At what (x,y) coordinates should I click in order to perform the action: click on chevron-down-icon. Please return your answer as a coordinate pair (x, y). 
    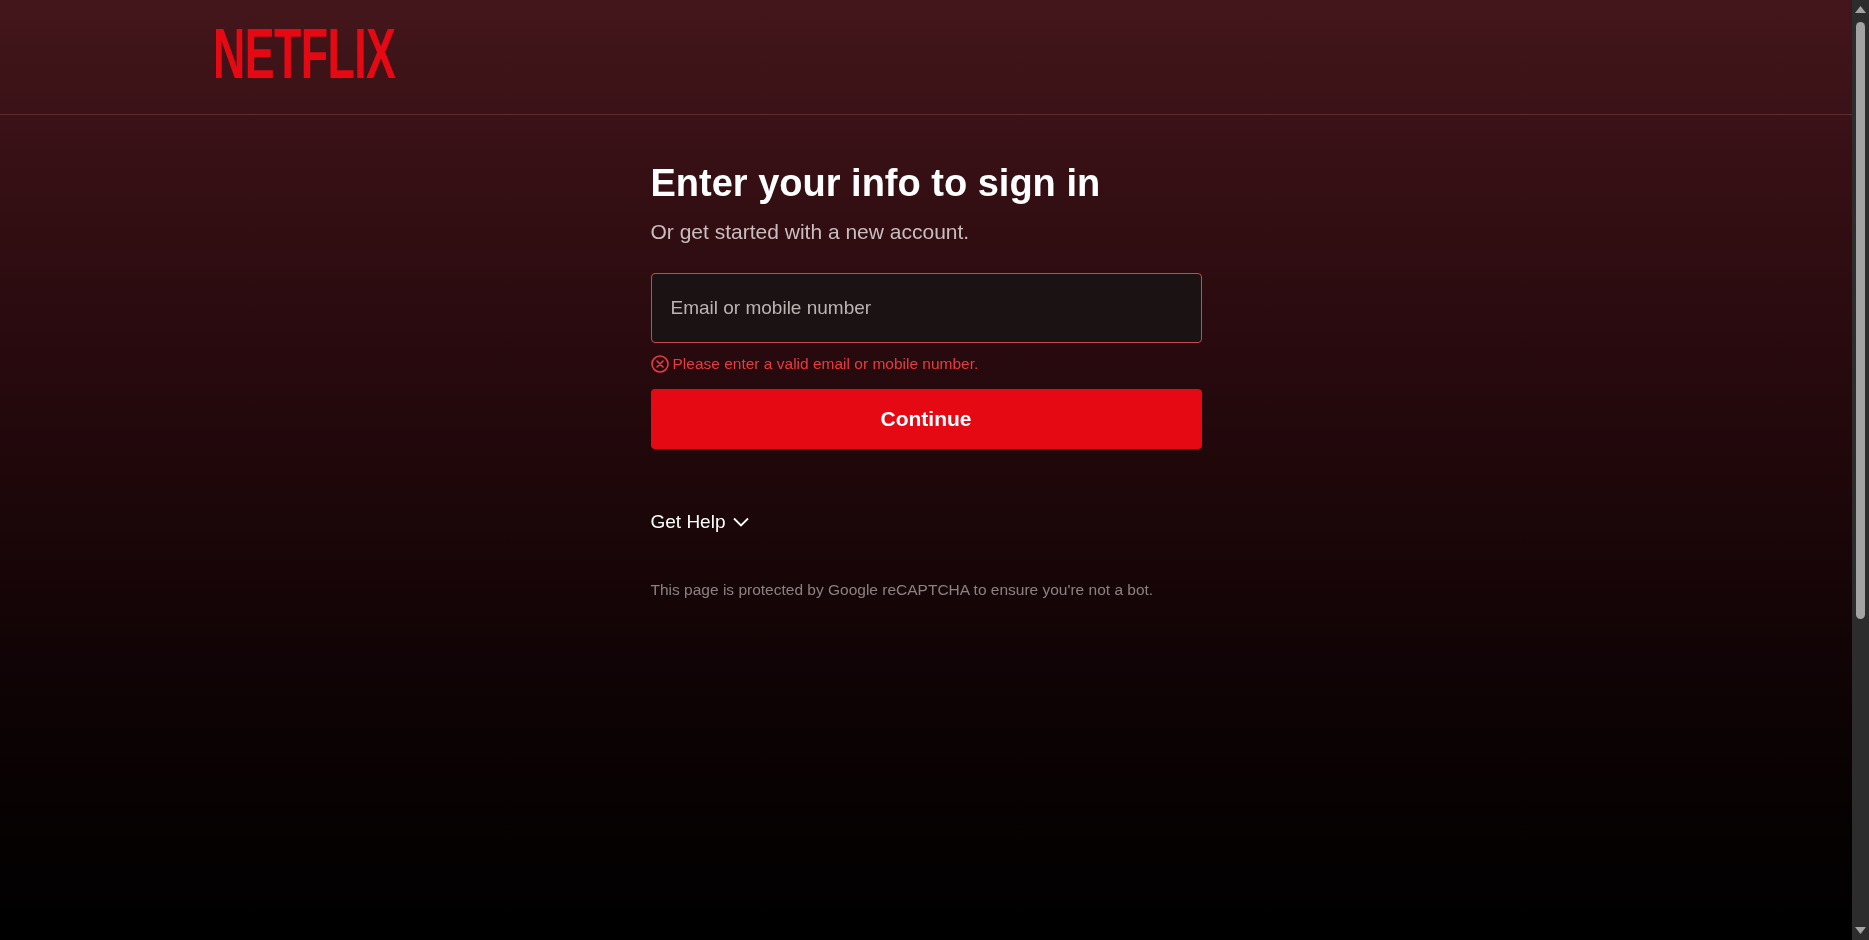
    Looking at the image, I should click on (741, 522).